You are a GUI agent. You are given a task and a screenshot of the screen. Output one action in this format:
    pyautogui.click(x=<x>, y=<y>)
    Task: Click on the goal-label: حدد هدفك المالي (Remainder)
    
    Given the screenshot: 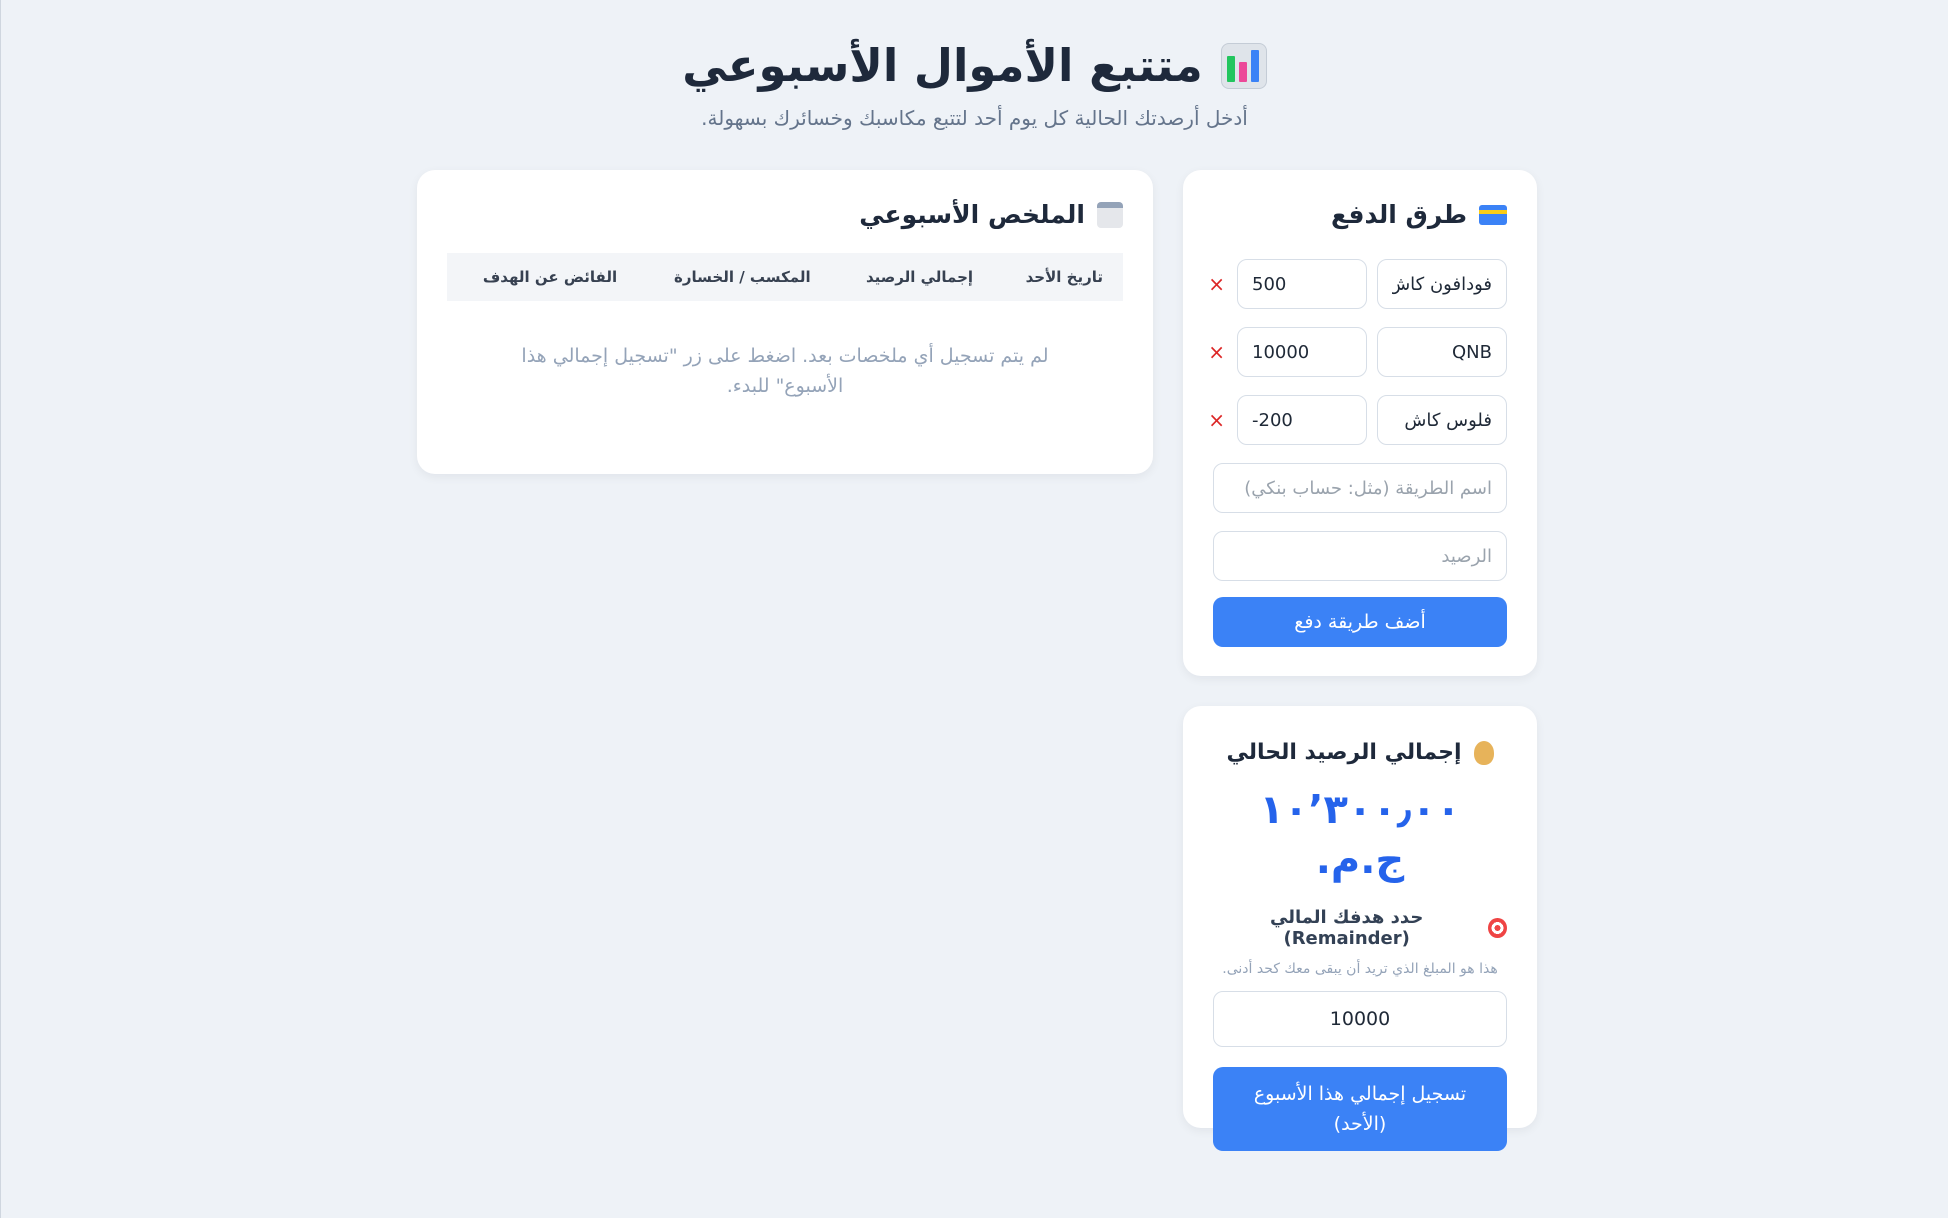 What is the action you would take?
    pyautogui.click(x=1360, y=928)
    